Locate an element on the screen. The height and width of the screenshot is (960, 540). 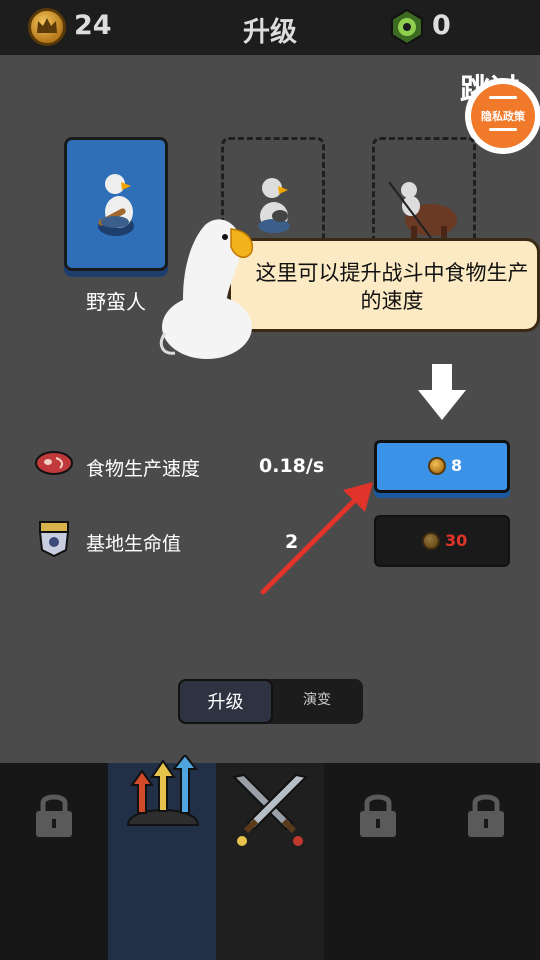
castle-icon is located at coordinates (54, 539).